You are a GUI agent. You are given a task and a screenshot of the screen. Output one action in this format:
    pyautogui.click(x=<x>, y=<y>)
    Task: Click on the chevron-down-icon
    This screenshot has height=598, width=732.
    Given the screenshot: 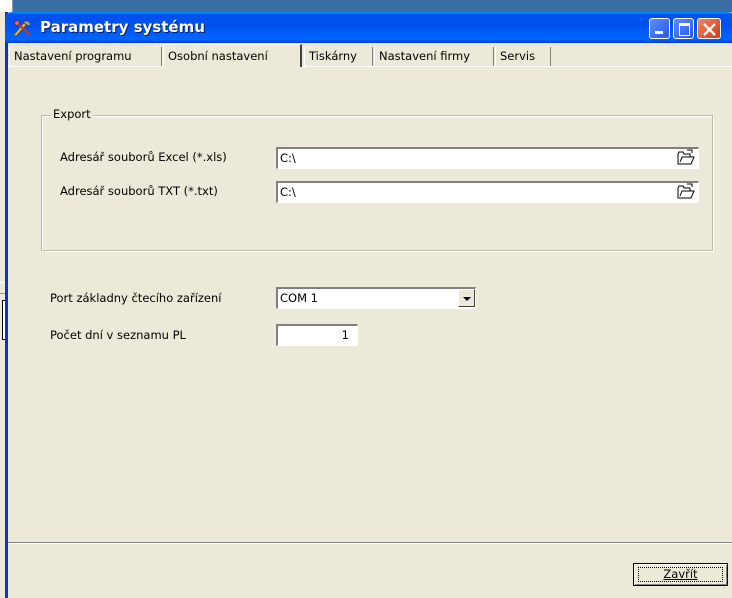 What is the action you would take?
    pyautogui.click(x=466, y=298)
    